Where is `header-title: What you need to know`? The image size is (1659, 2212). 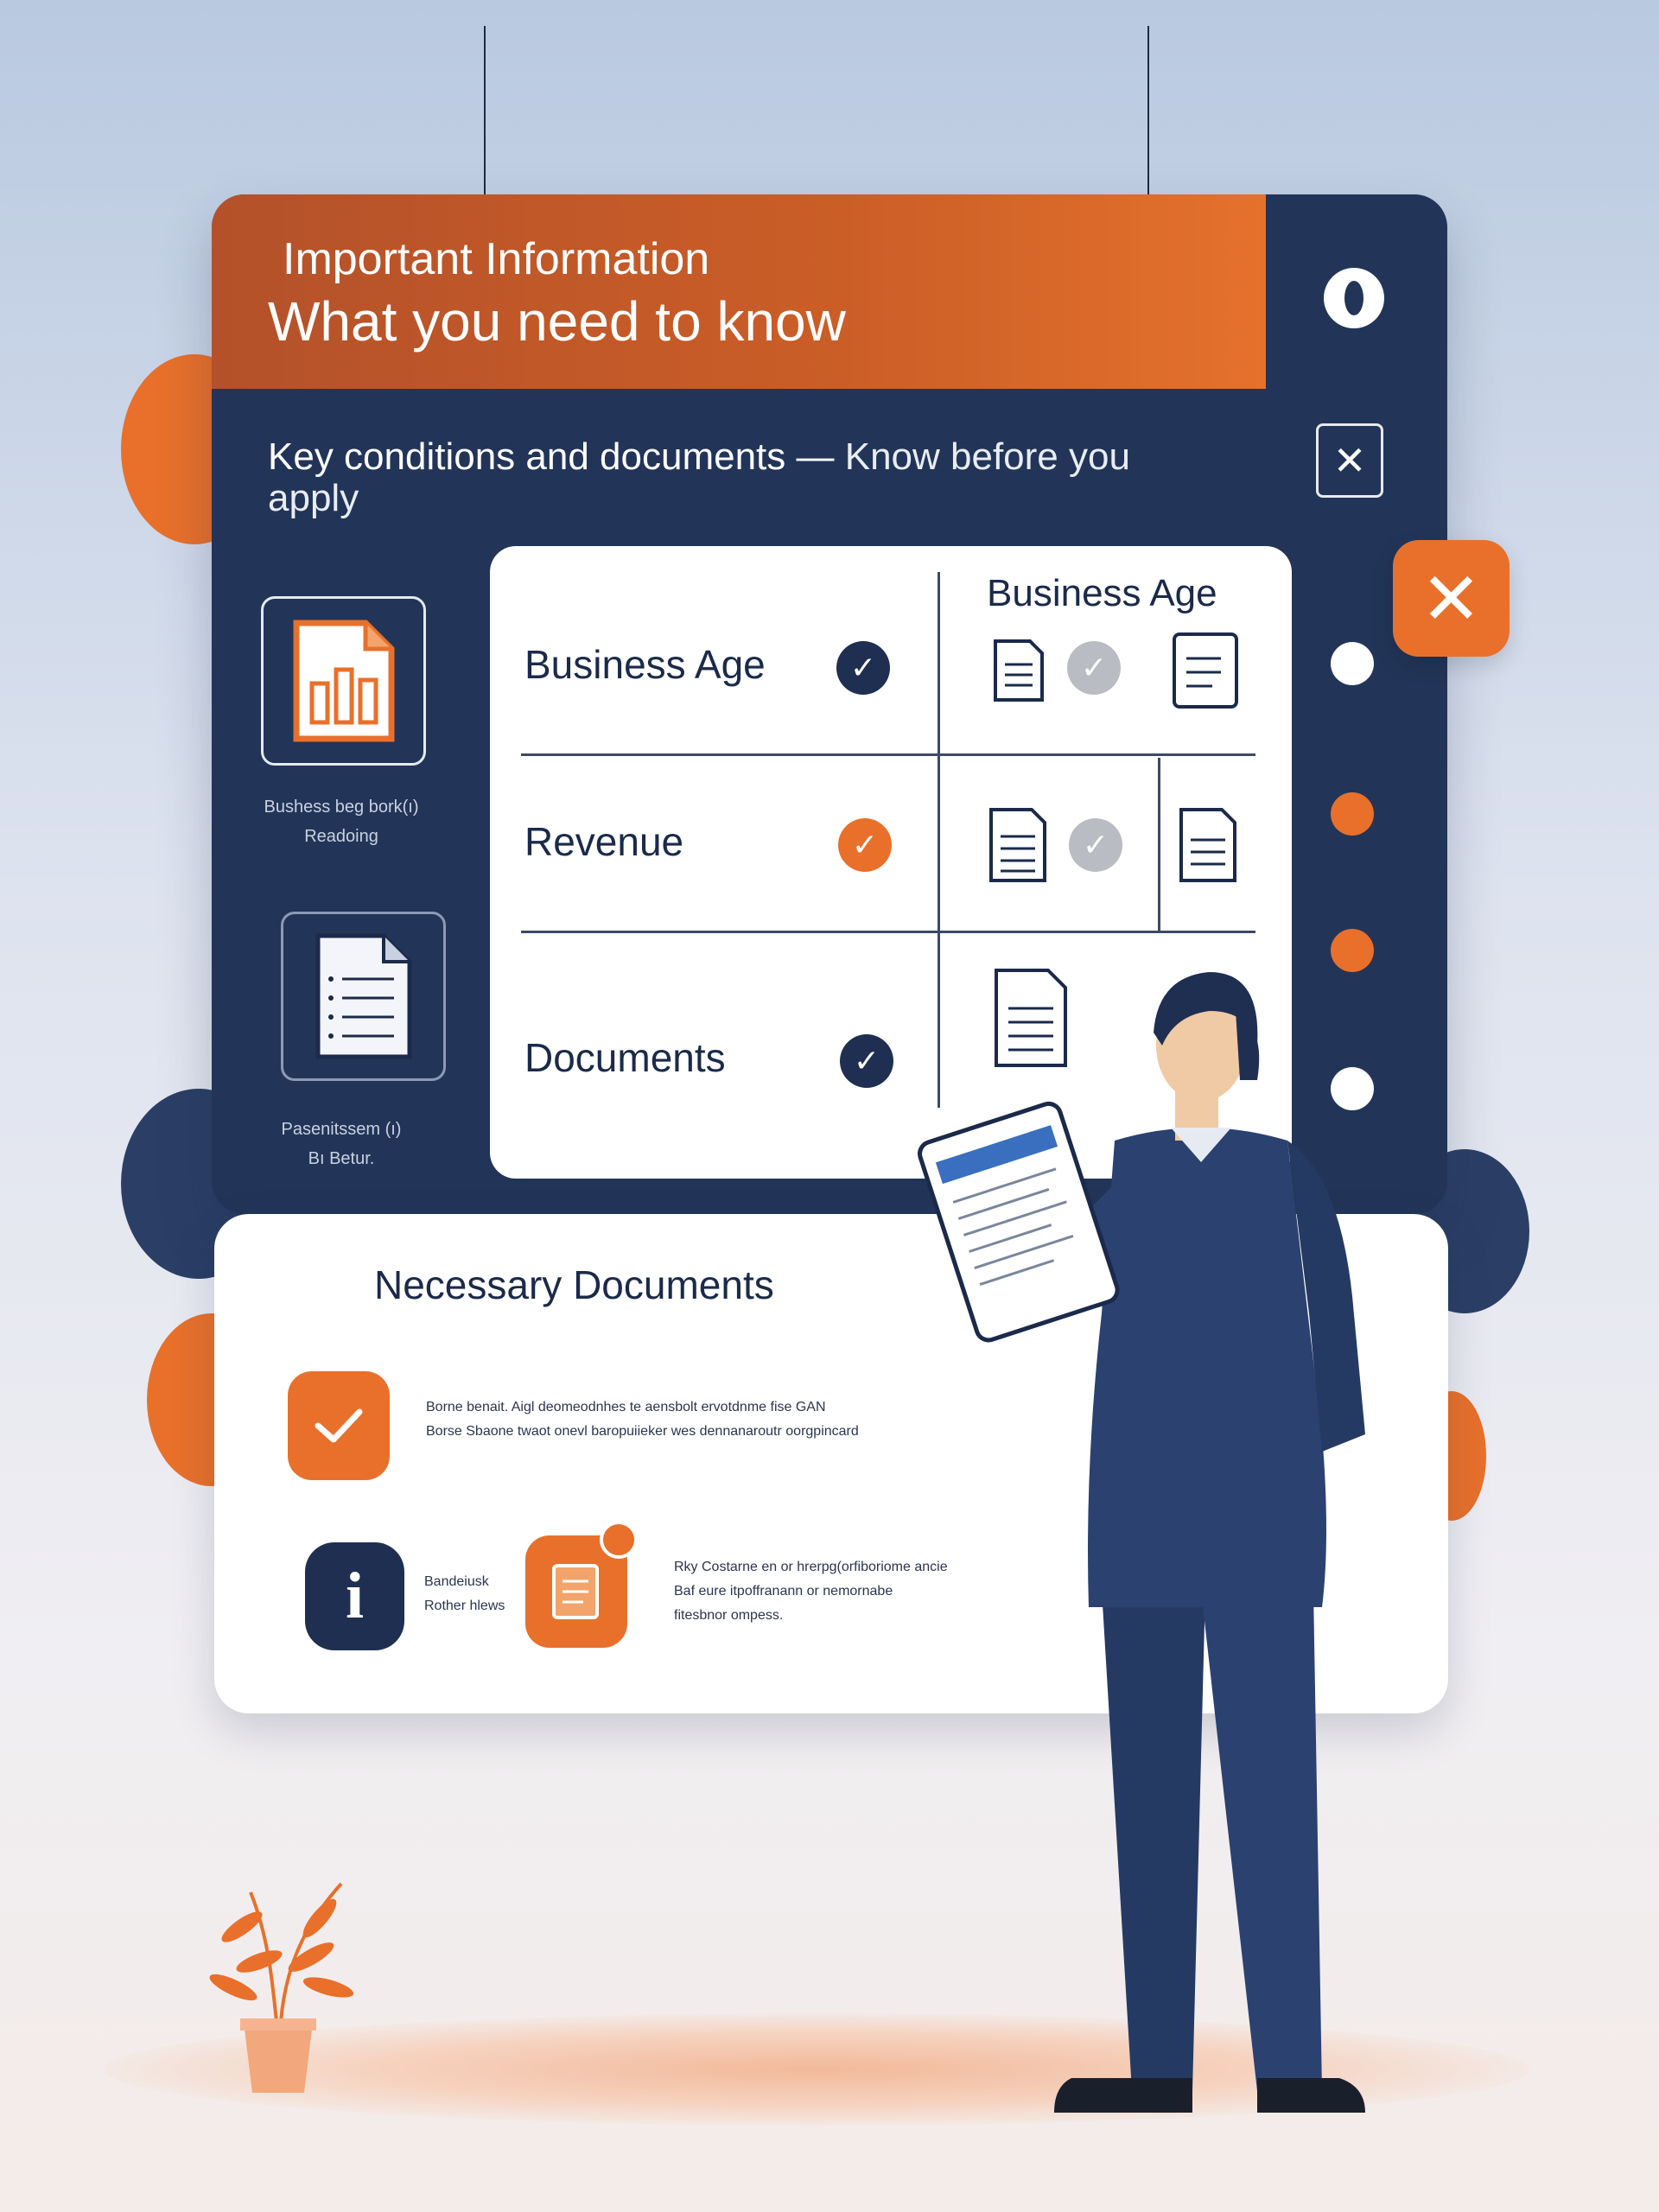 header-title: What you need to know is located at coordinates (557, 321).